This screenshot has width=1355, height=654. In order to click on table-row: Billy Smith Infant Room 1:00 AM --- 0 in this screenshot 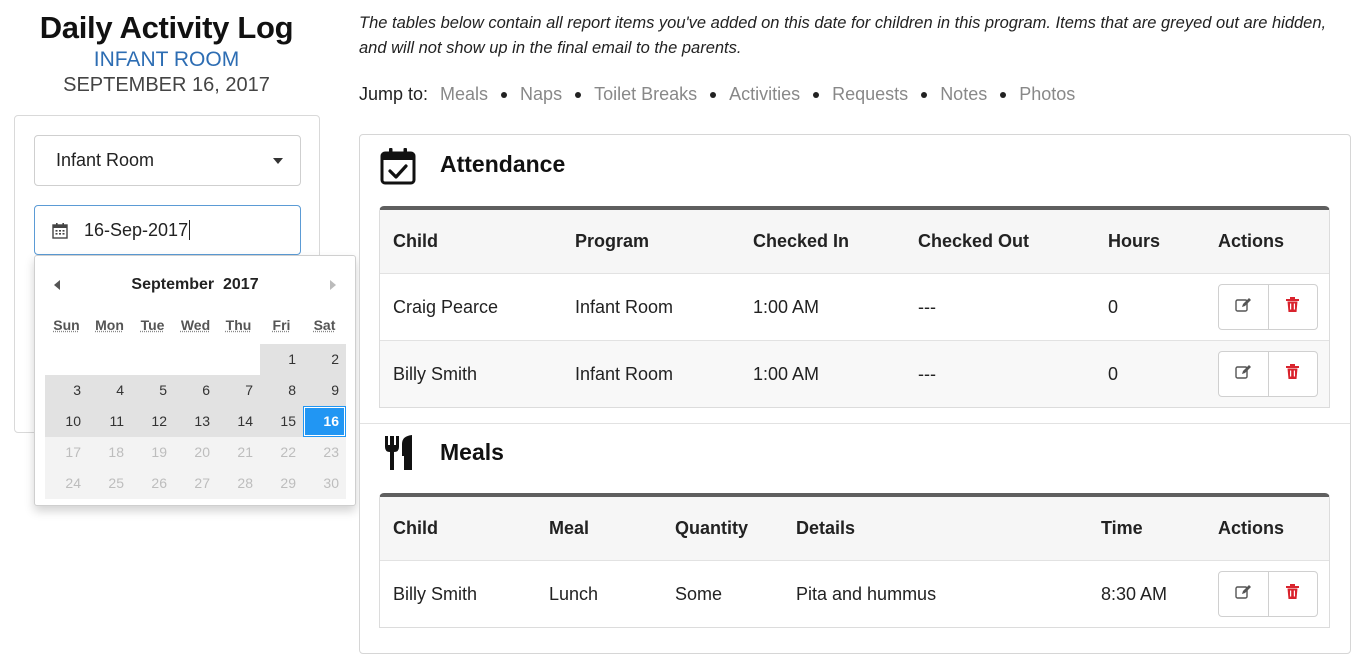, I will do `click(854, 373)`.